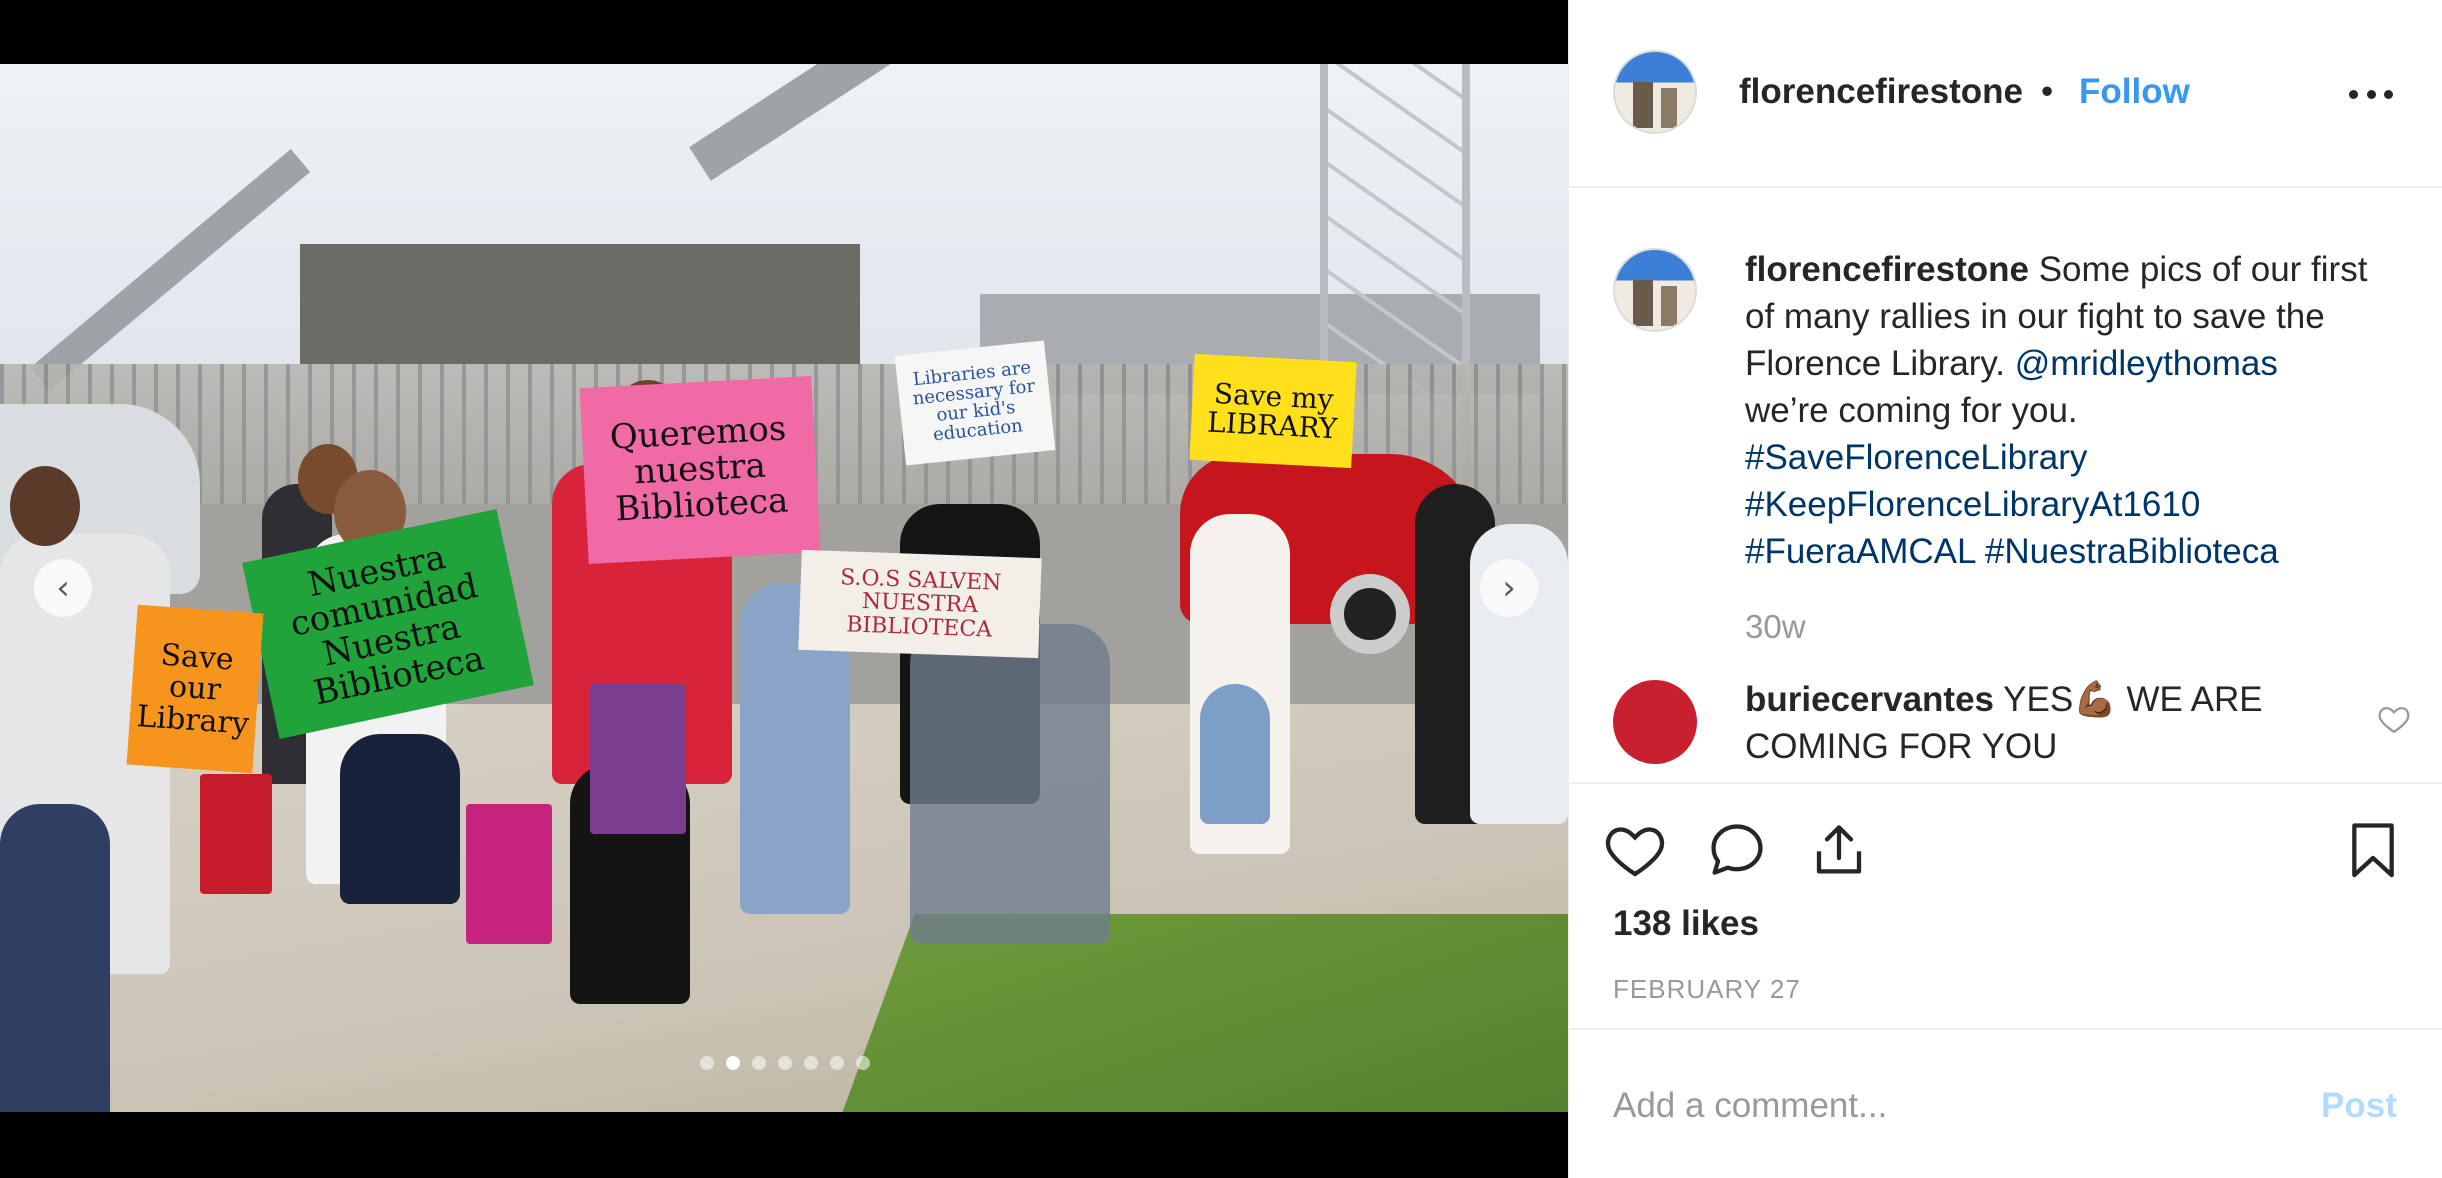  Describe the element at coordinates (2394, 719) in the screenshot. I see `comment-like-heart-icon` at that location.